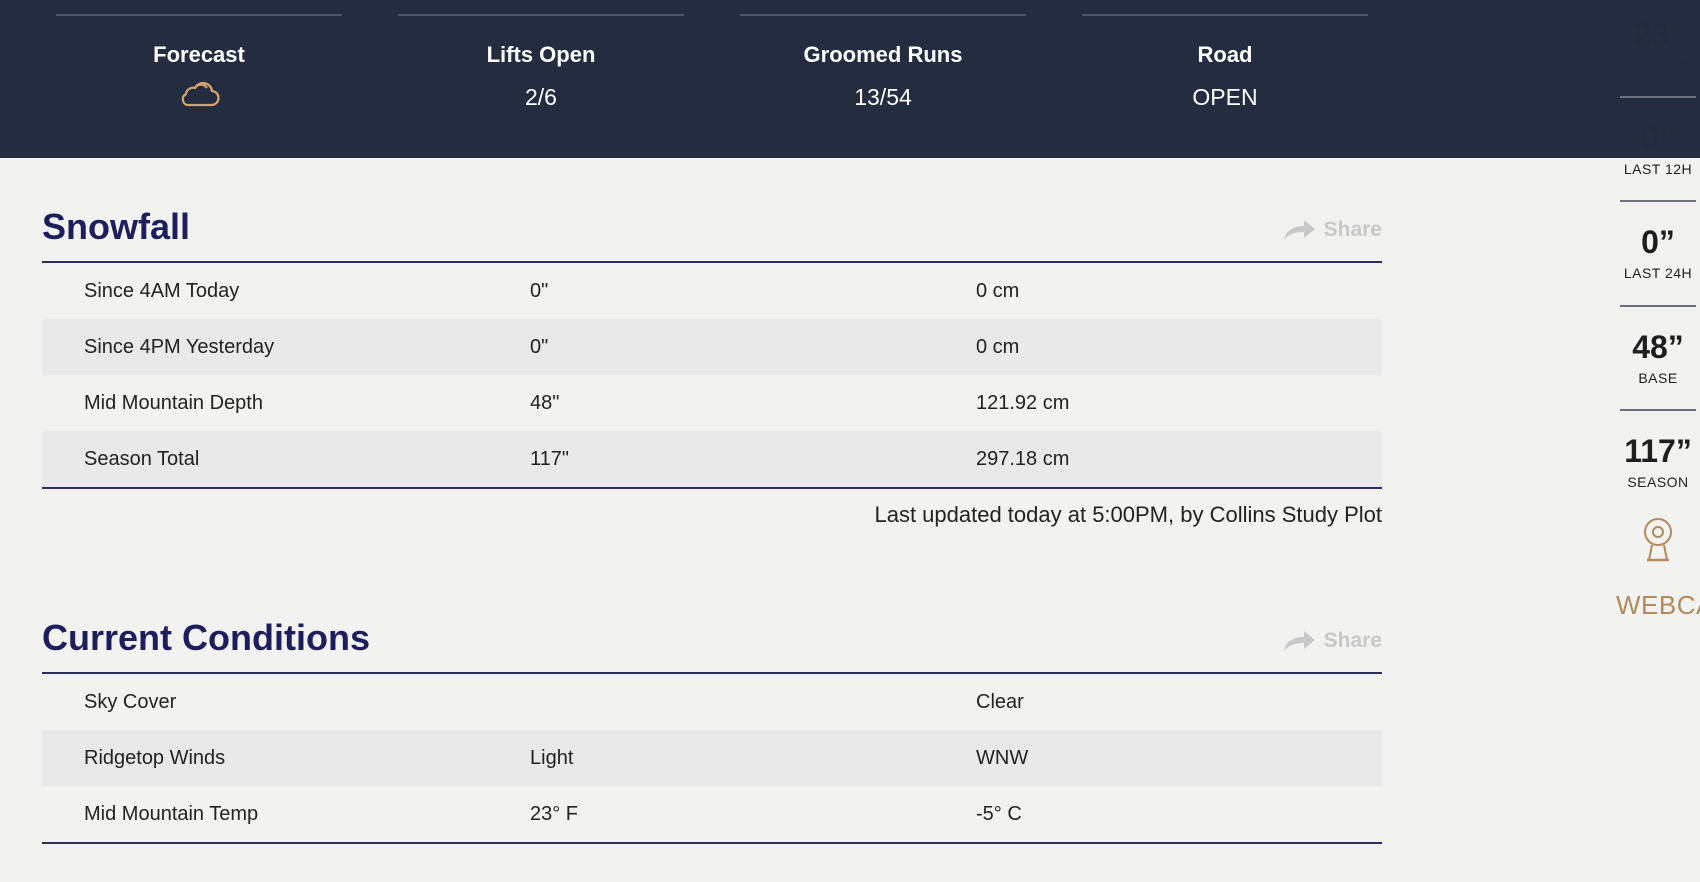 The image size is (1700, 882). Describe the element at coordinates (712, 843) in the screenshot. I see `conditions-bottom-rule` at that location.